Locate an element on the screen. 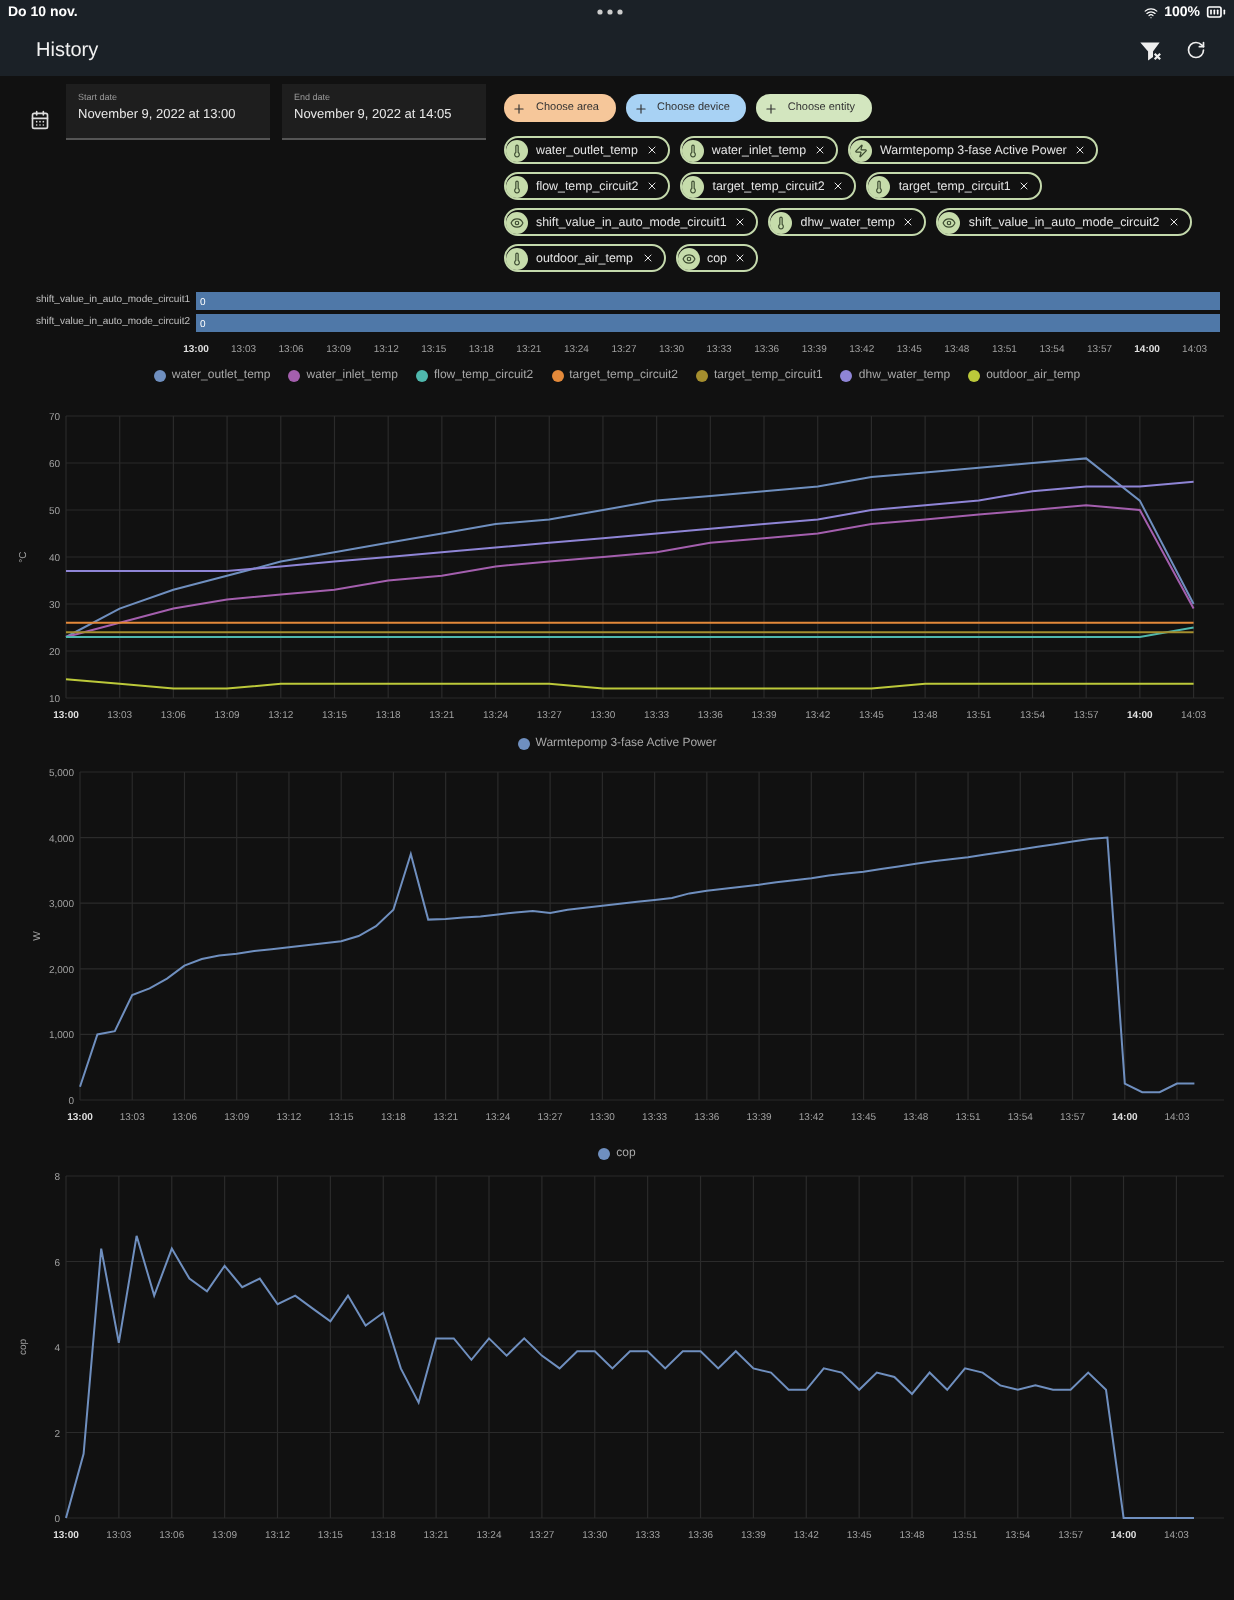 This screenshot has width=1234, height=1600. more-icon is located at coordinates (610, 12).